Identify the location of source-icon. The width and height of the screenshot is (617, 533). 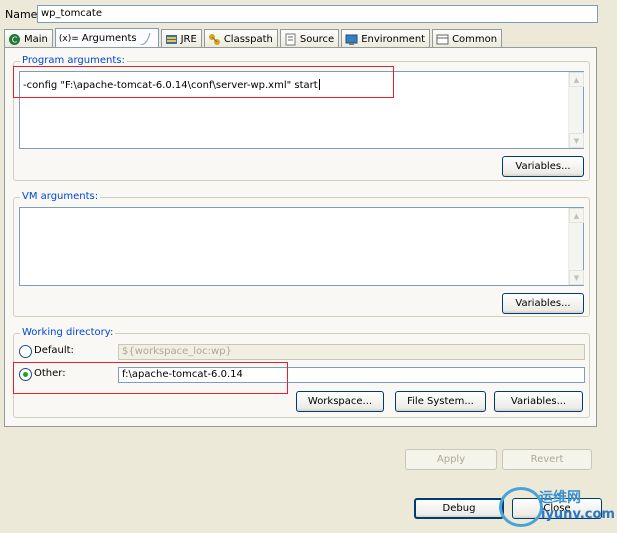
(290, 39).